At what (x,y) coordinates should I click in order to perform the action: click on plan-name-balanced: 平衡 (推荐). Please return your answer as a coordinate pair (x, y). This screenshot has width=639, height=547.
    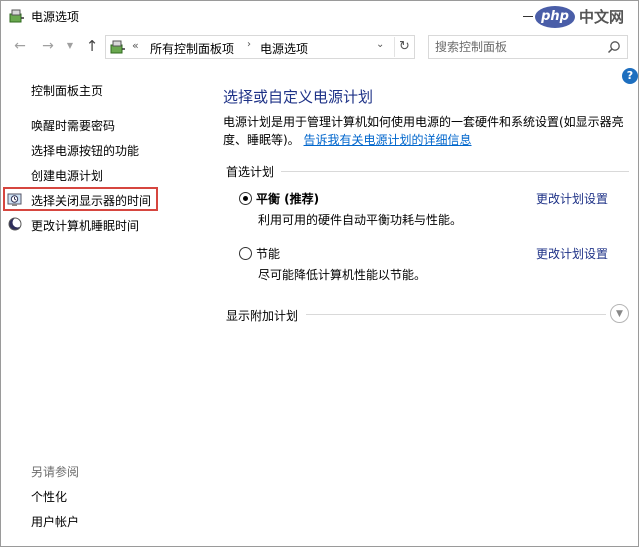
    Looking at the image, I should click on (287, 198).